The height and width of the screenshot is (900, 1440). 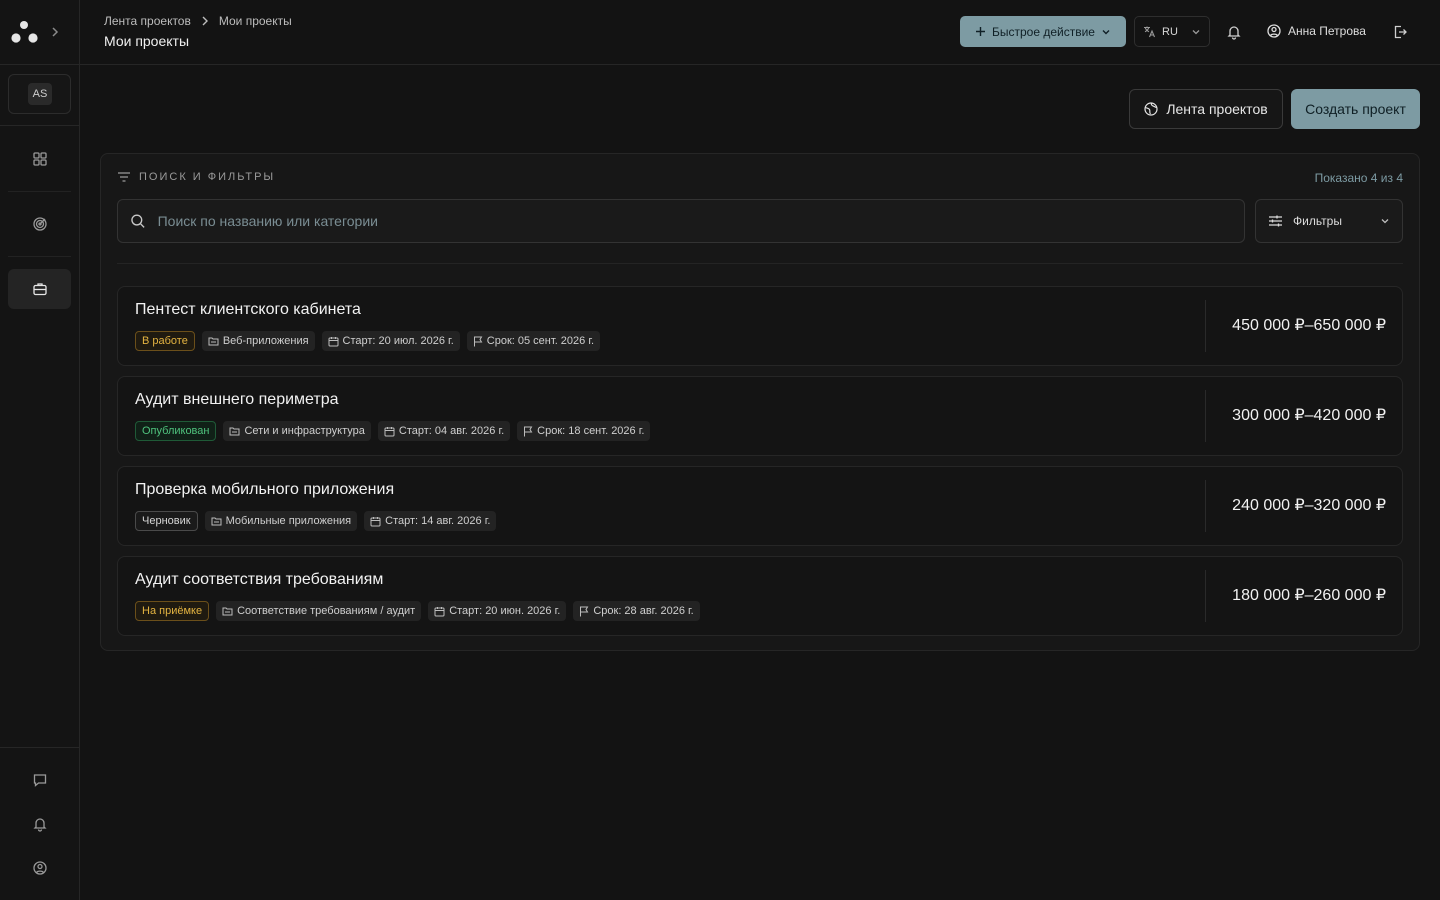 I want to click on breadcrumb-link-feed: Лента проектов, so click(x=147, y=21).